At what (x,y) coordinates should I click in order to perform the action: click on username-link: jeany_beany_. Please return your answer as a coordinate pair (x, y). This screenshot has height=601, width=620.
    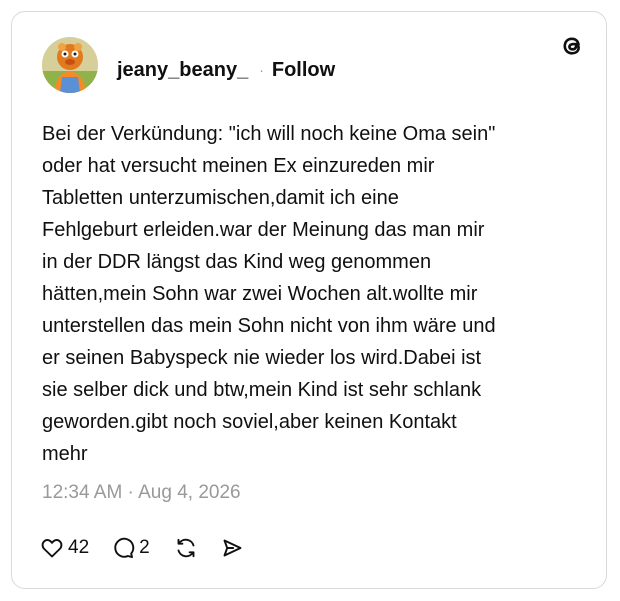
    Looking at the image, I should click on (182, 70).